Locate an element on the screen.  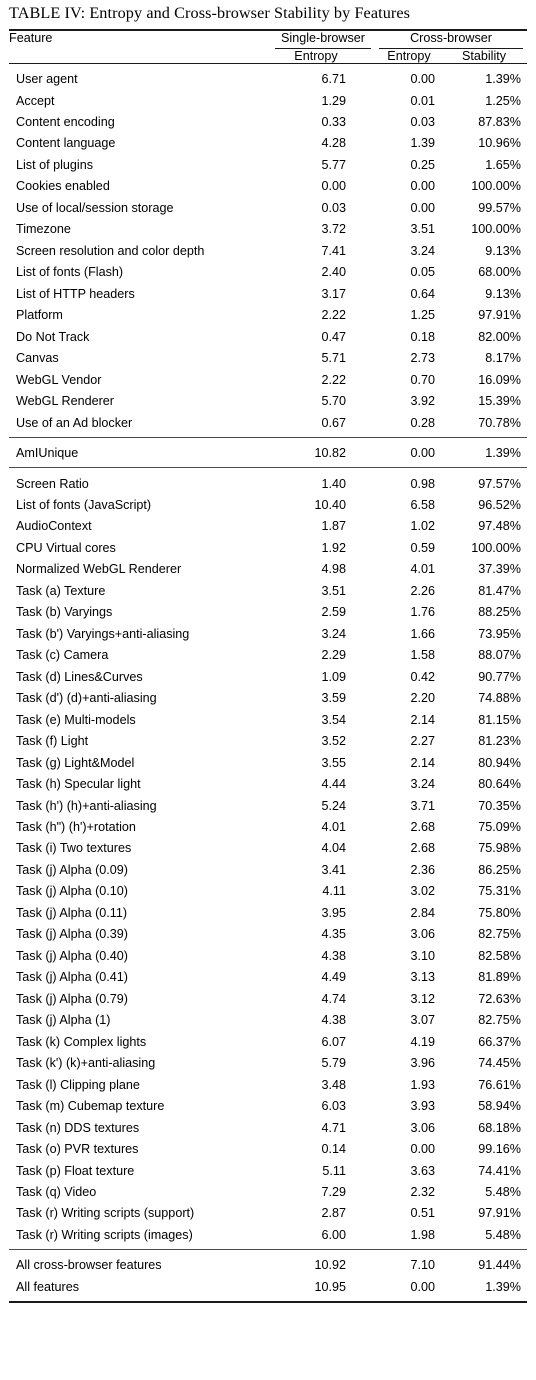
cell-feature: Task (p) Float texture is located at coordinates (75, 1170).